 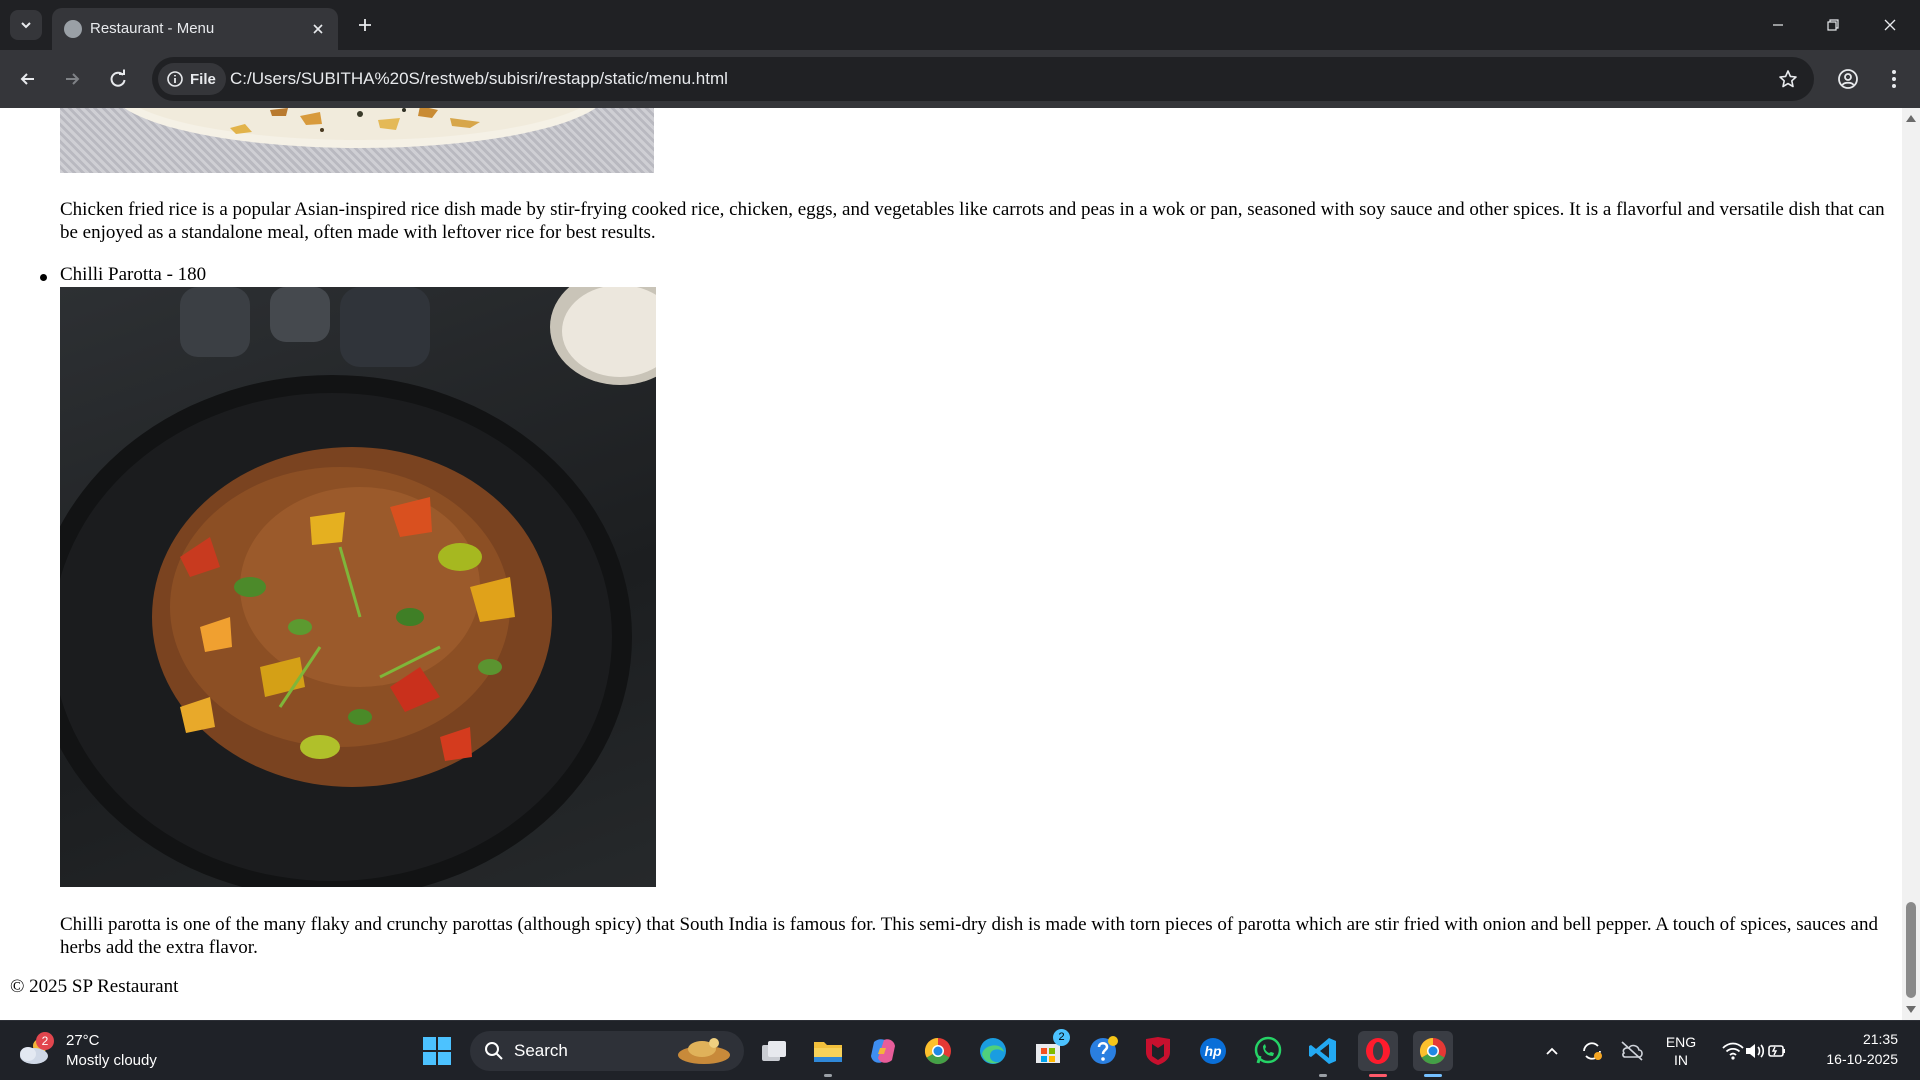 I want to click on edge-button, so click(x=993, y=1051).